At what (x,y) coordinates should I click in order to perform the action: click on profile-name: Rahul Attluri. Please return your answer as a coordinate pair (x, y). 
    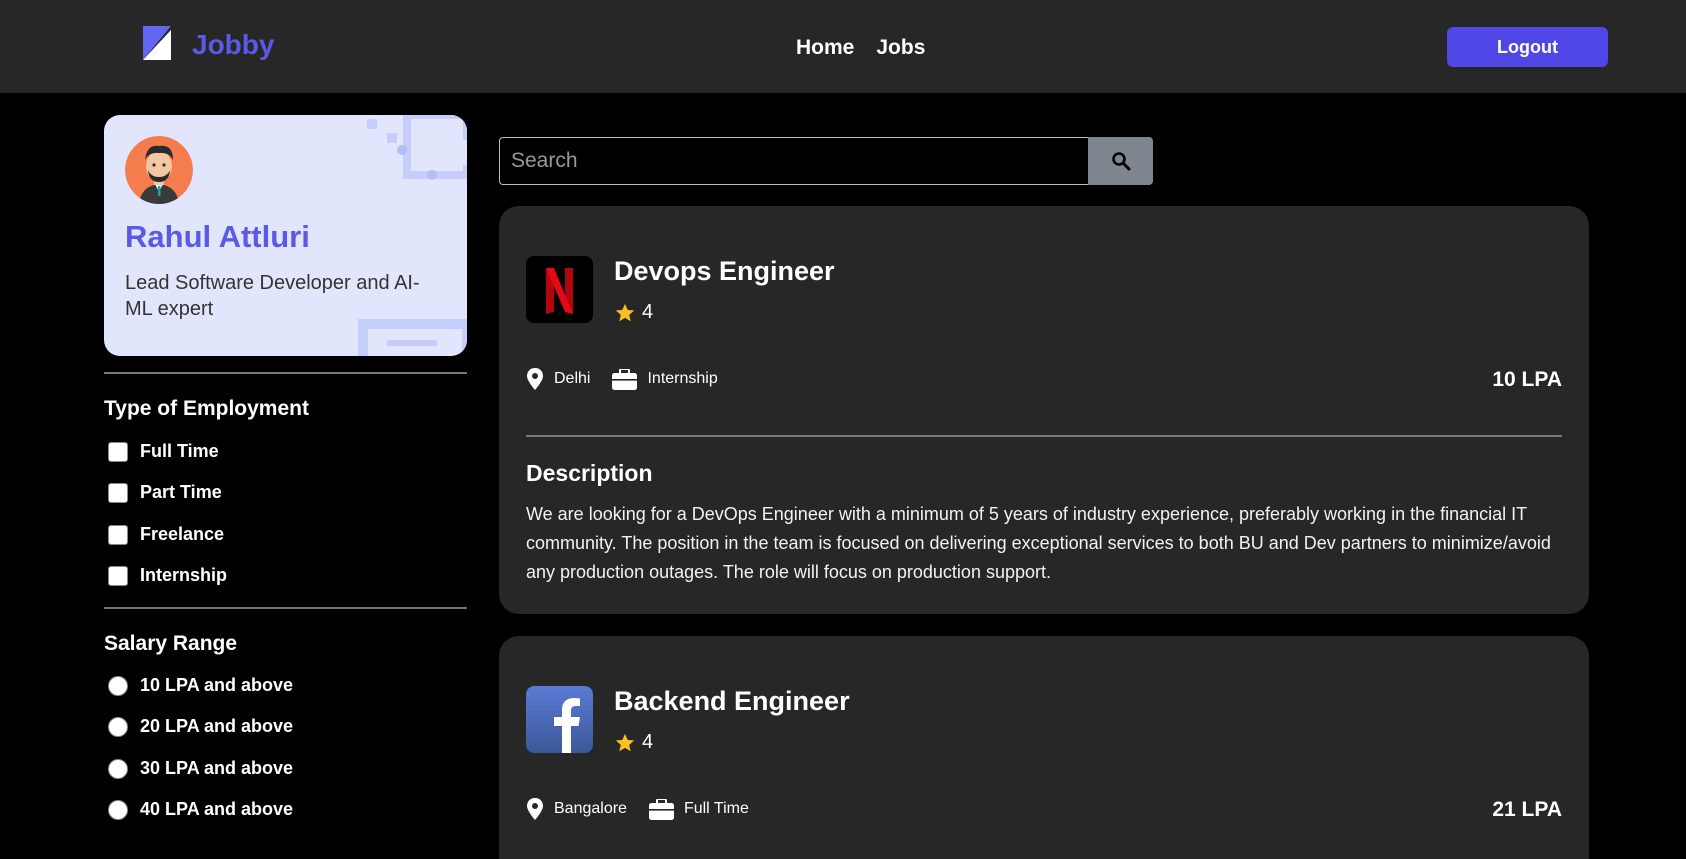
    Looking at the image, I should click on (217, 236).